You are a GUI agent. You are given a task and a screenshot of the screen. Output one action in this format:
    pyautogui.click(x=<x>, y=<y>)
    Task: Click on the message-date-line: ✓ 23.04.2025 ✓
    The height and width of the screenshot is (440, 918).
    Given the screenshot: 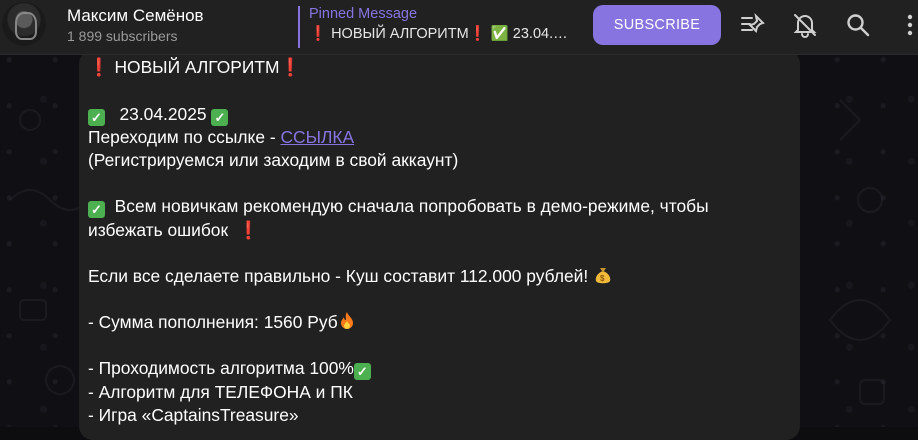 What is the action you would take?
    pyautogui.click(x=158, y=114)
    